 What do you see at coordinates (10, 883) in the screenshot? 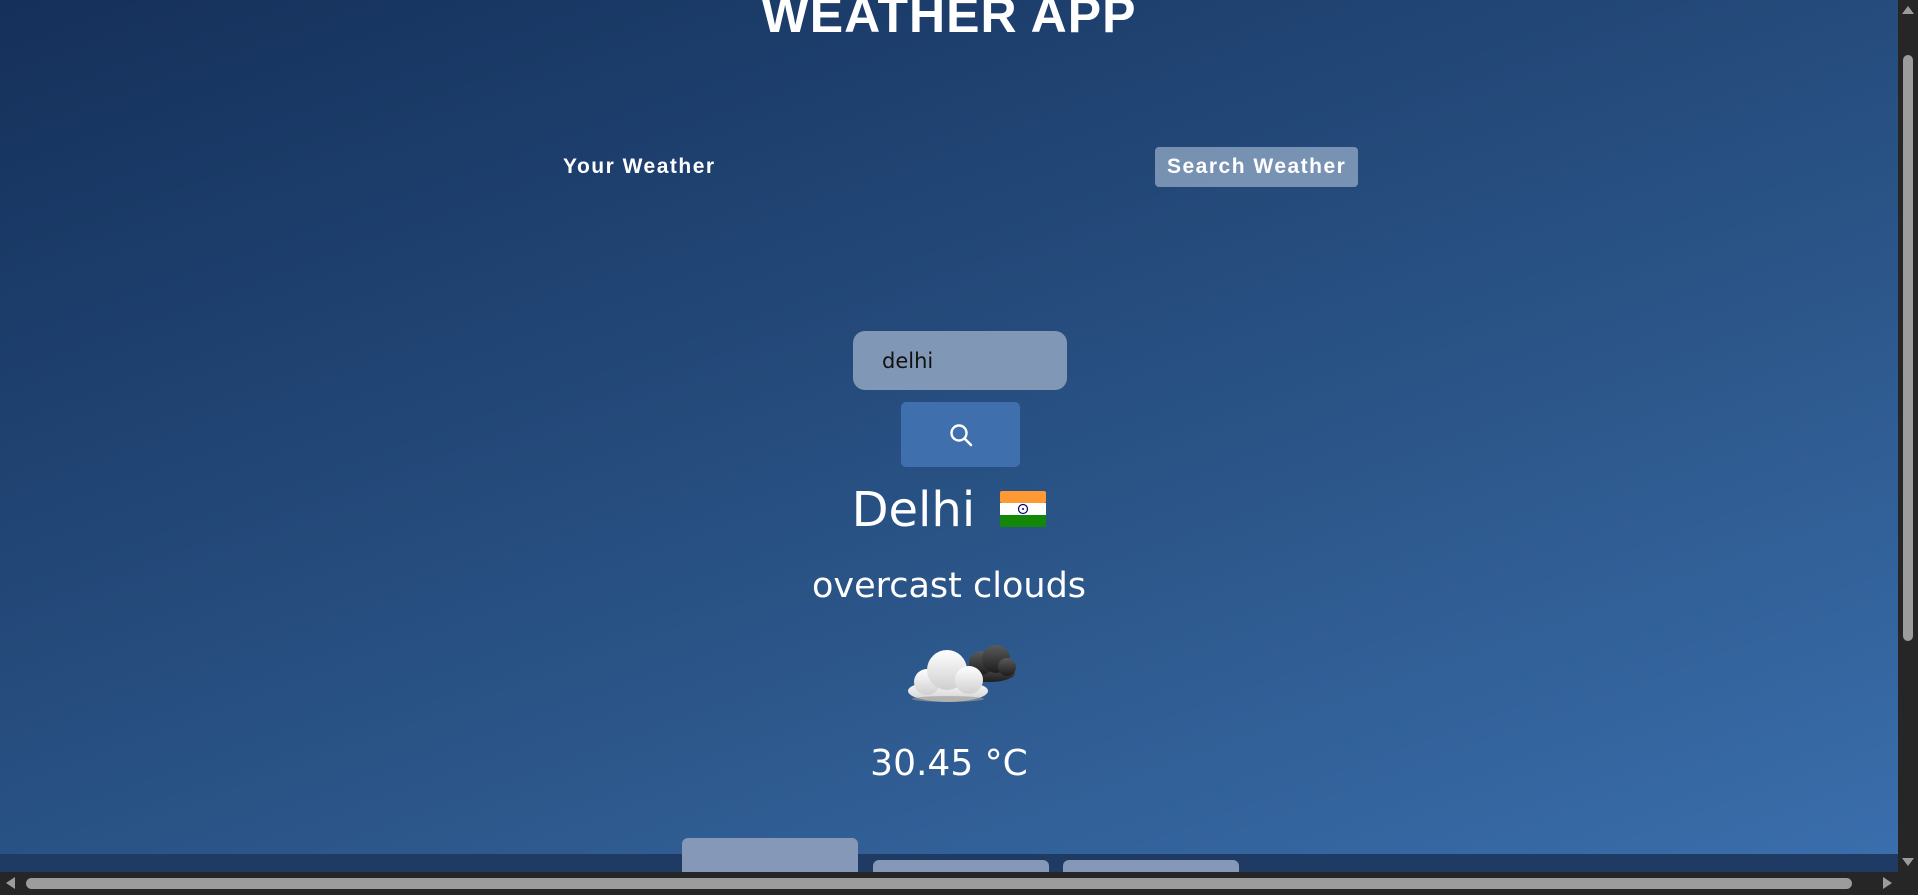
I see `scroll-left-arrow-icon` at bounding box center [10, 883].